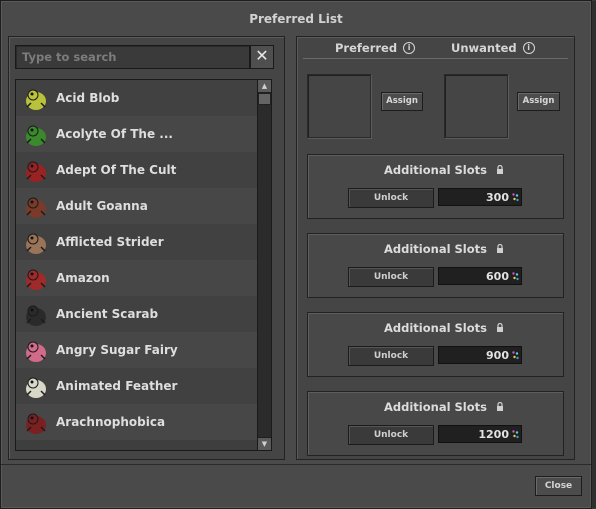 The width and height of the screenshot is (596, 509). Describe the element at coordinates (296, 19) in the screenshot. I see `window-title: Preferred List` at that location.